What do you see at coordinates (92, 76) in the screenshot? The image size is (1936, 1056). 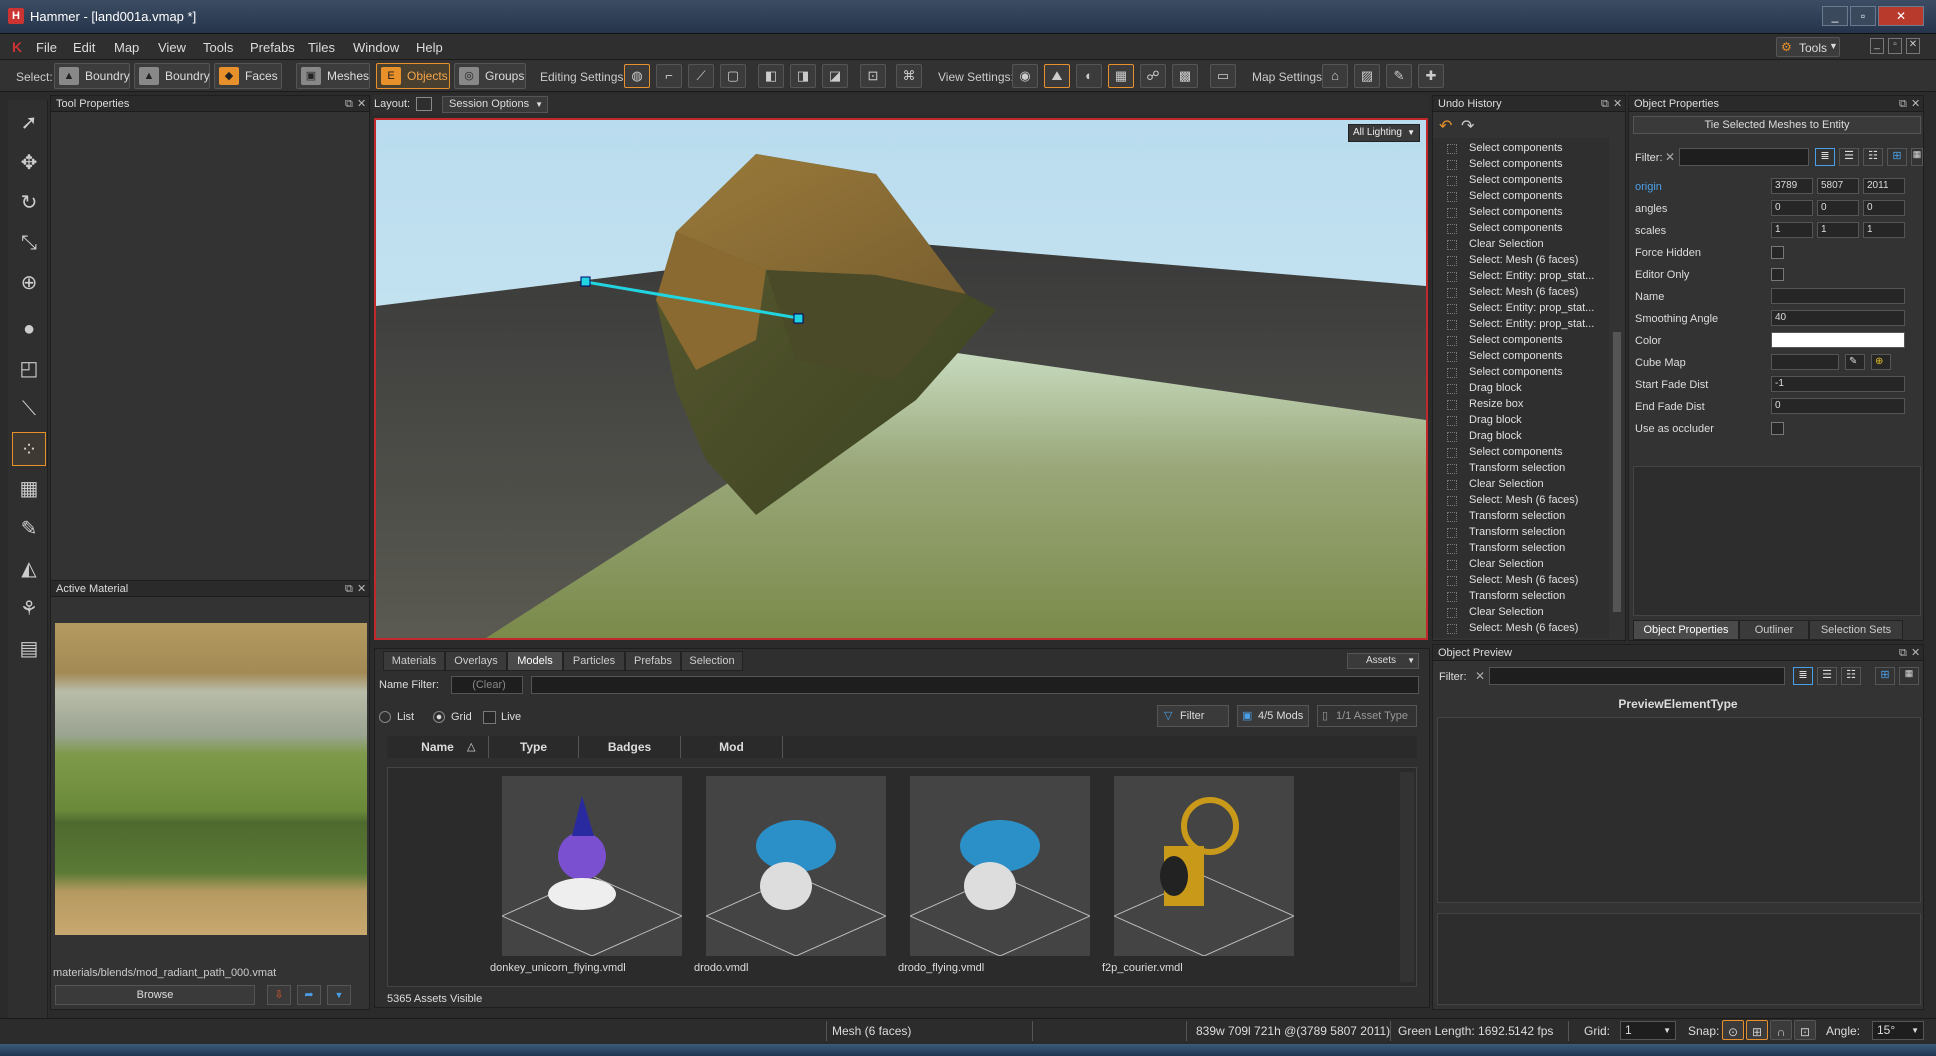 I see `select-boundry-button: ▲ Boundry` at bounding box center [92, 76].